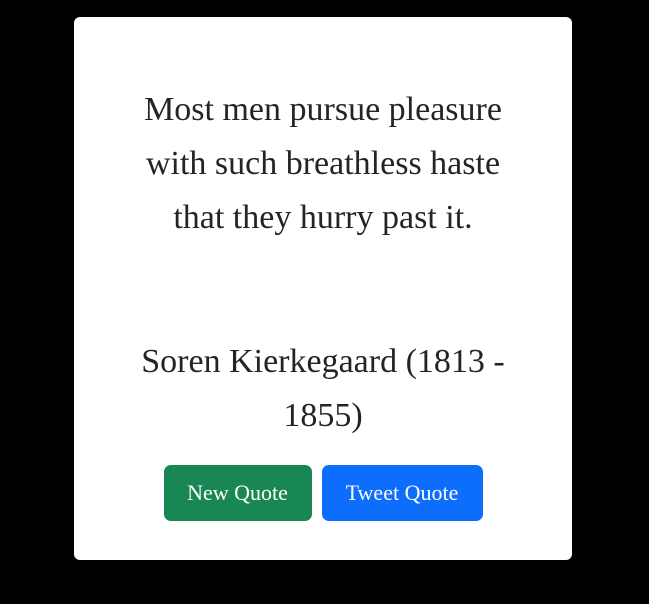  What do you see at coordinates (402, 493) in the screenshot?
I see `tweet-quote-button: Tweet Quote` at bounding box center [402, 493].